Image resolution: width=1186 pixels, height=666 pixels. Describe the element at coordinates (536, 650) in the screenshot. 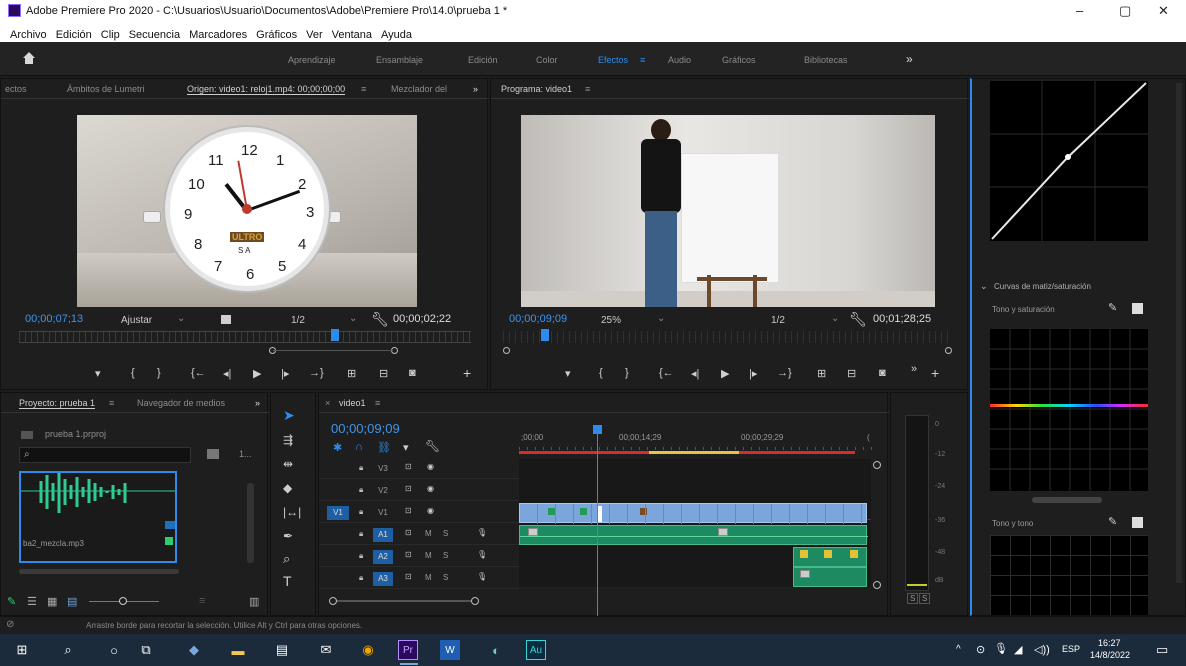

I see `audition-taskbar-icon: Au` at that location.